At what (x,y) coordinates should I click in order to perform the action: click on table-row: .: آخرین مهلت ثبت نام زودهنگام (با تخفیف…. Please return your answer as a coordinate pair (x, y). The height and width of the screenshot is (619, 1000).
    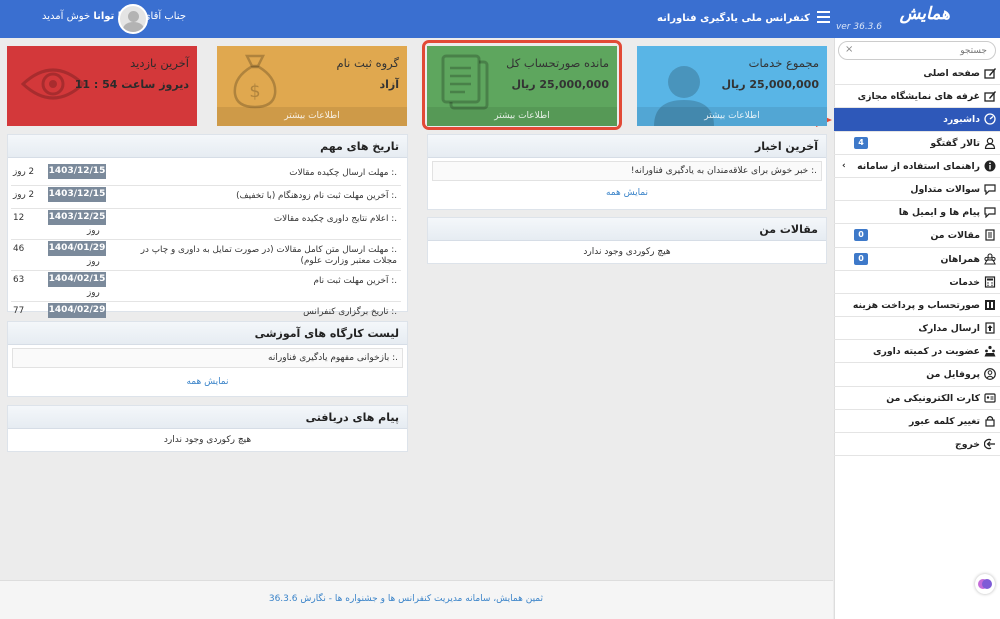
    Looking at the image, I should click on (206, 197).